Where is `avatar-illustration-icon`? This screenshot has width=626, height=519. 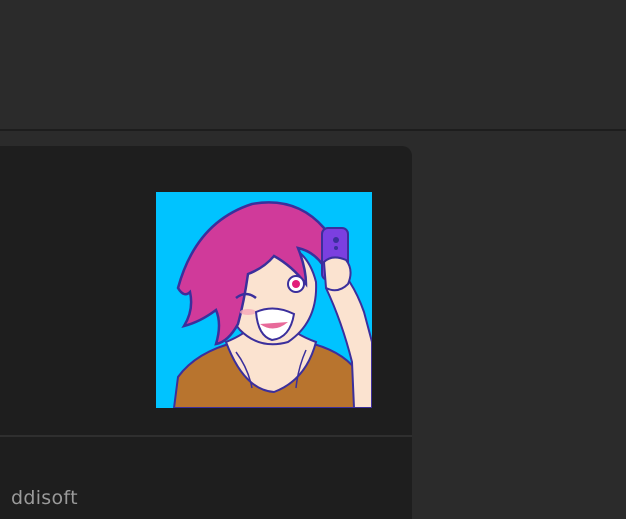
avatar-illustration-icon is located at coordinates (264, 300).